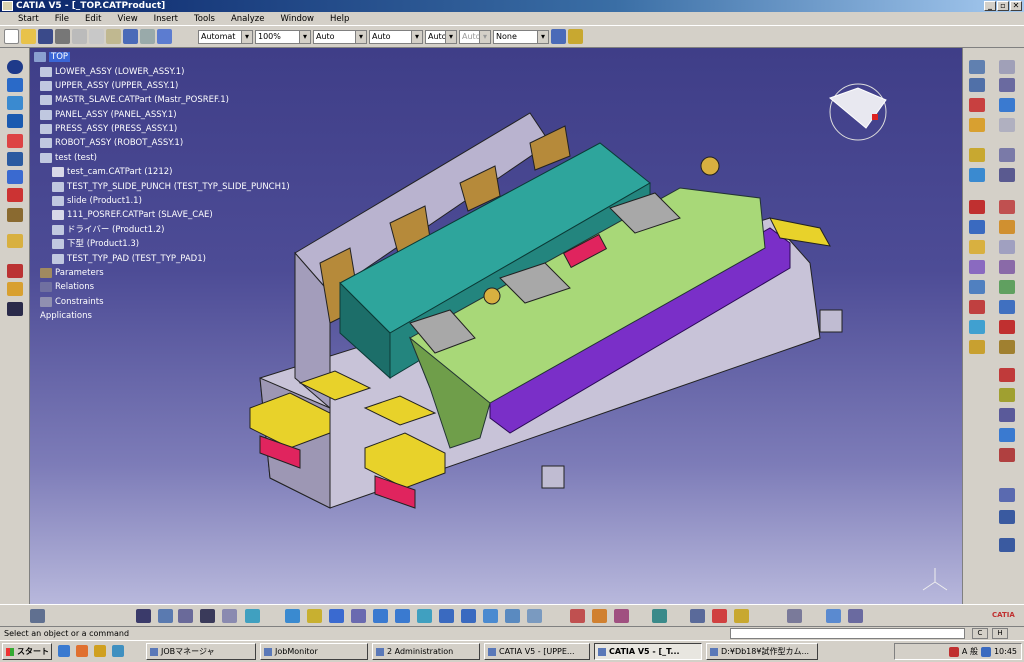  Describe the element at coordinates (15, 103) in the screenshot. I see `cube-icon` at that location.